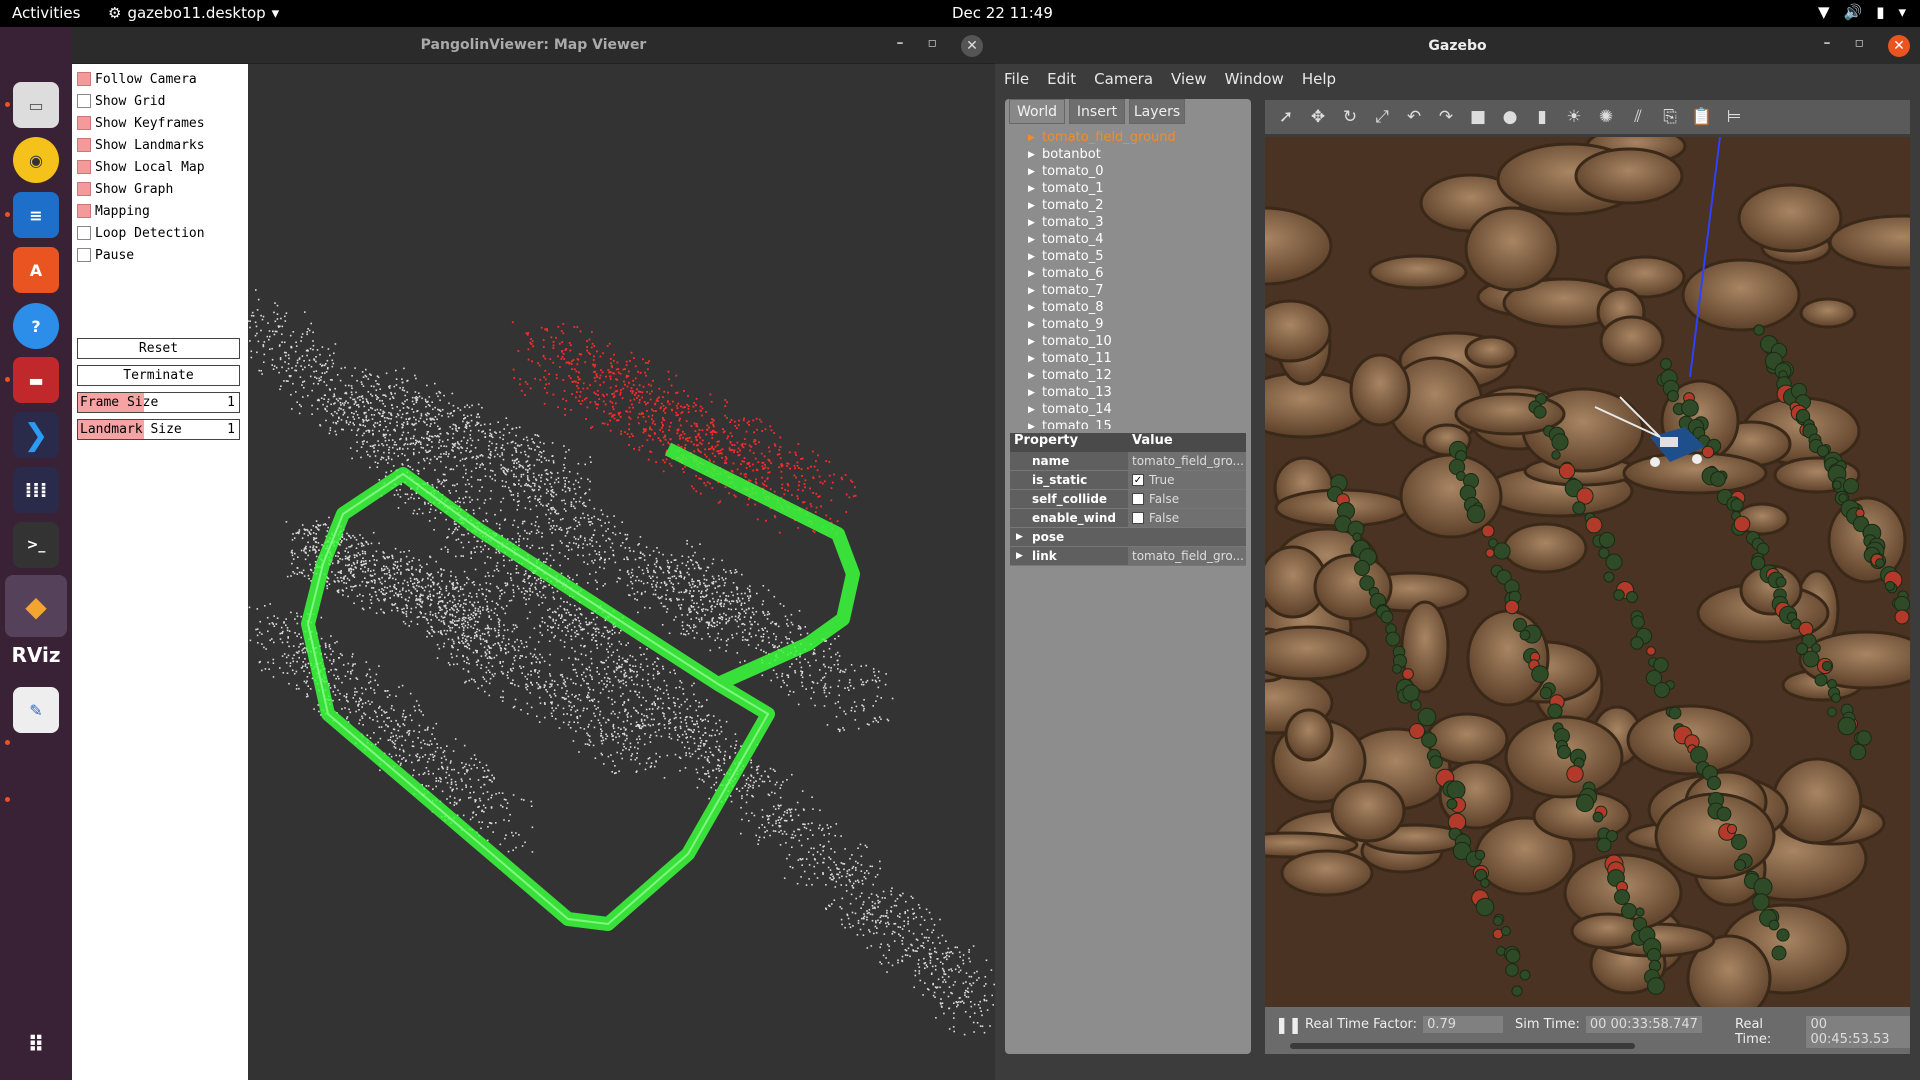  Describe the element at coordinates (1478, 117) in the screenshot. I see `box-icon: ■` at that location.